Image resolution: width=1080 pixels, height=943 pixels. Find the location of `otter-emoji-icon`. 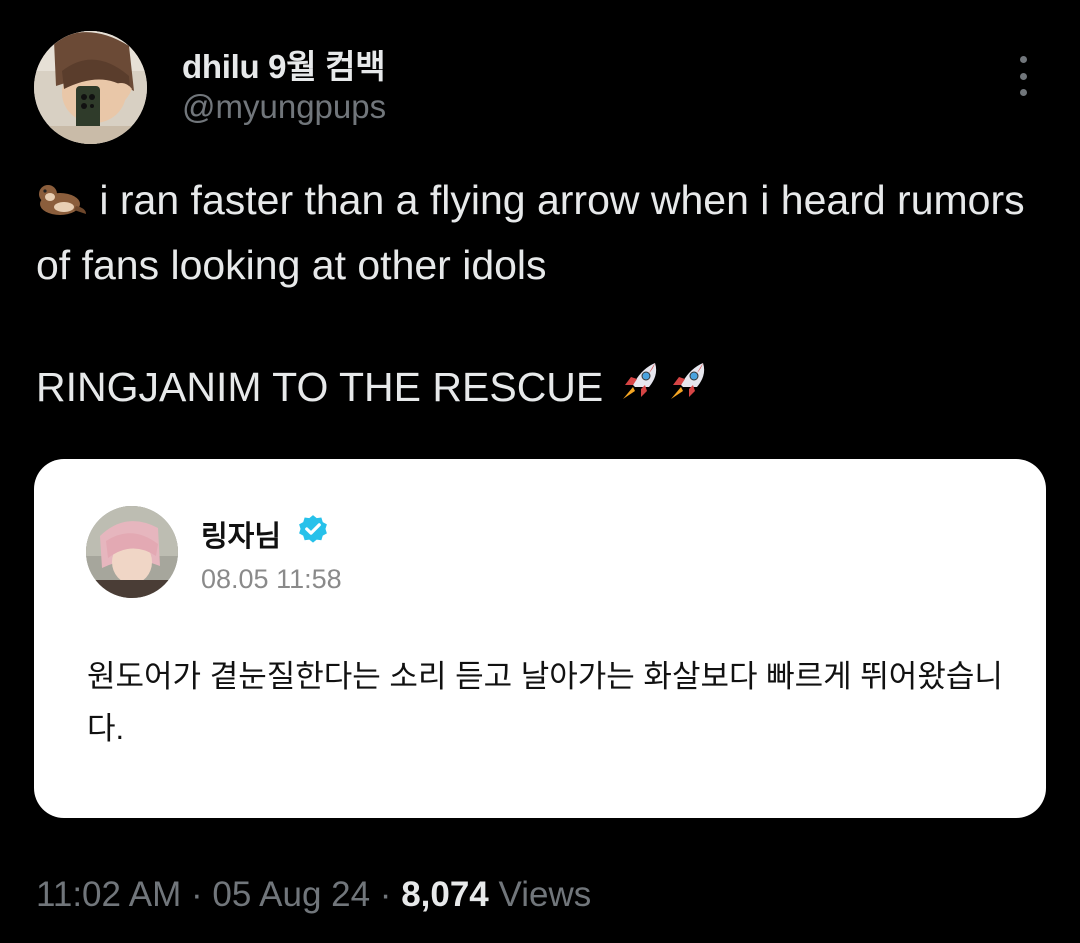

otter-emoji-icon is located at coordinates (62, 204).